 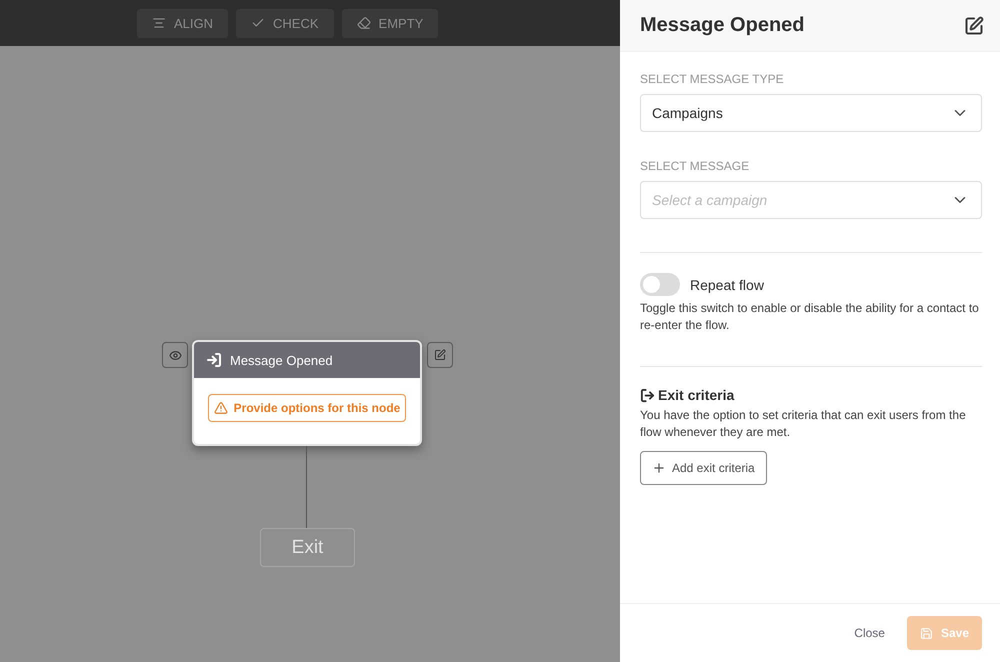 I want to click on toggle-label: Repeat flow, so click(x=727, y=284).